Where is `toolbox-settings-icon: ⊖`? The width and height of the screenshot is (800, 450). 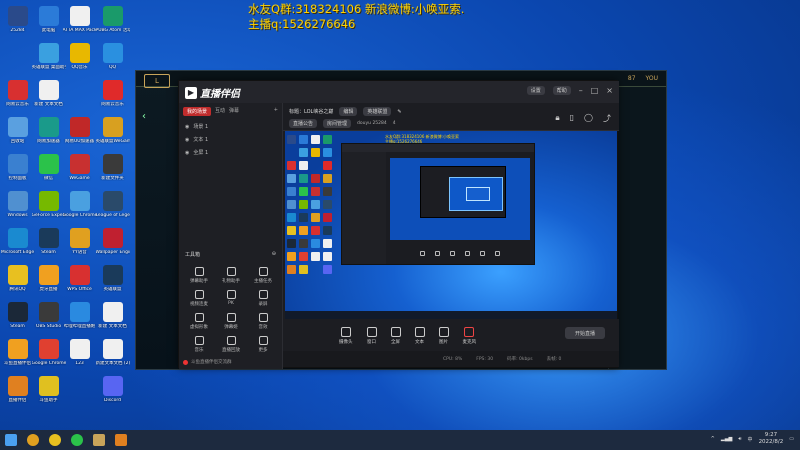
toolbox-settings-icon: ⊖ is located at coordinates (274, 254).